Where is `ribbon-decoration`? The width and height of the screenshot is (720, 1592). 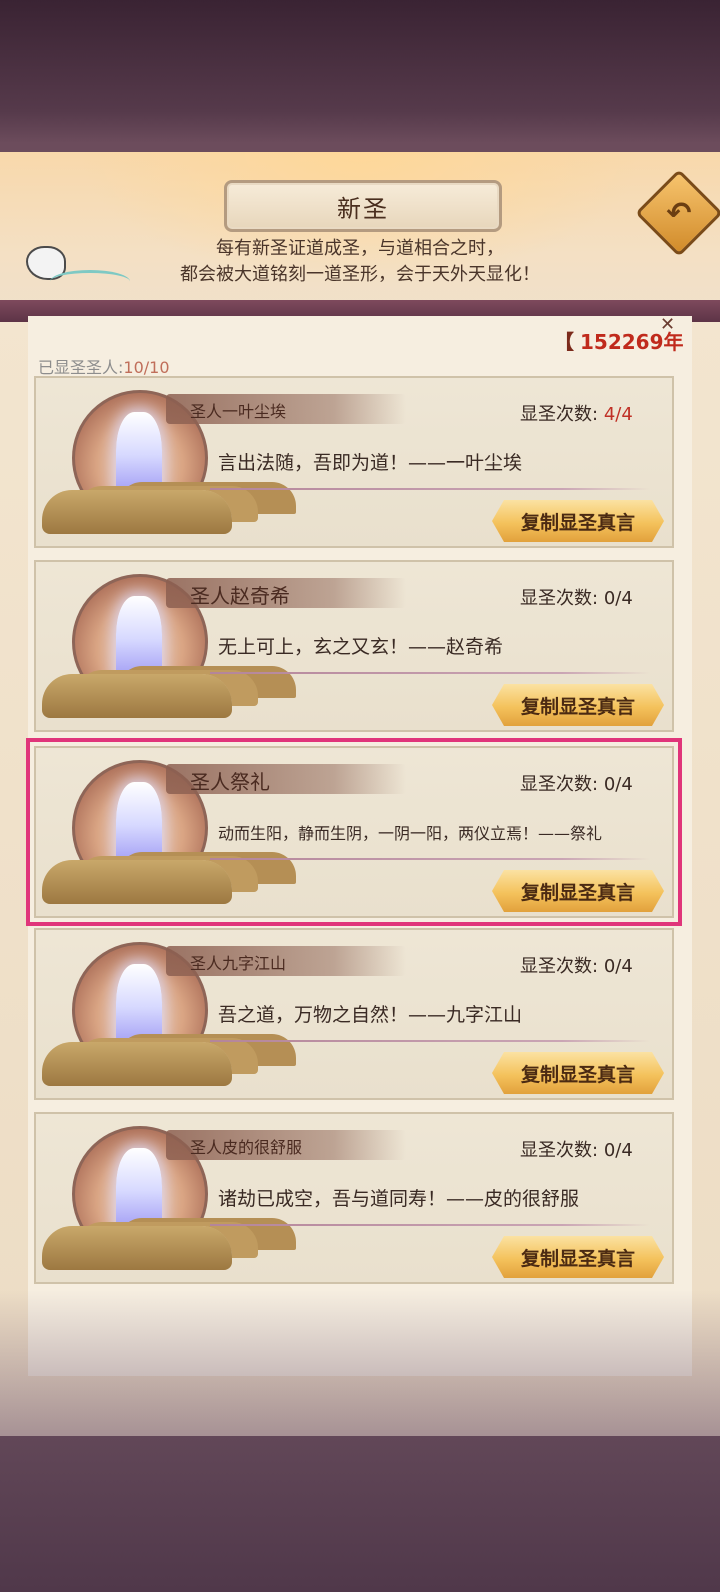 ribbon-decoration is located at coordinates (90, 281).